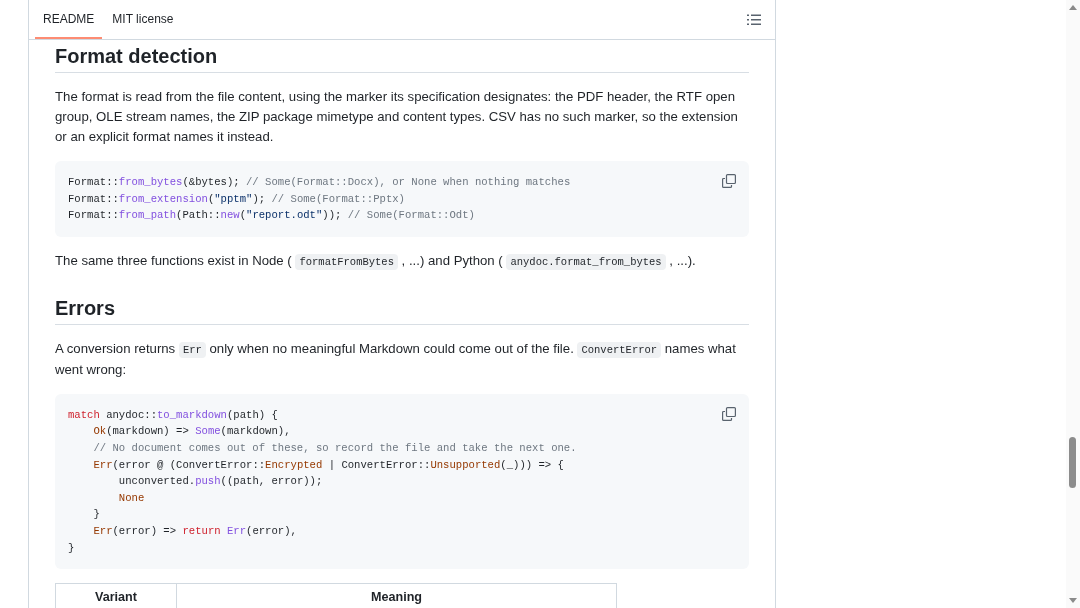 Image resolution: width=1080 pixels, height=608 pixels. What do you see at coordinates (319, 182) in the screenshot?
I see `code-line: Format::from_bytes(&bytes); // Some(Format::Docx), or None when nothing matches` at bounding box center [319, 182].